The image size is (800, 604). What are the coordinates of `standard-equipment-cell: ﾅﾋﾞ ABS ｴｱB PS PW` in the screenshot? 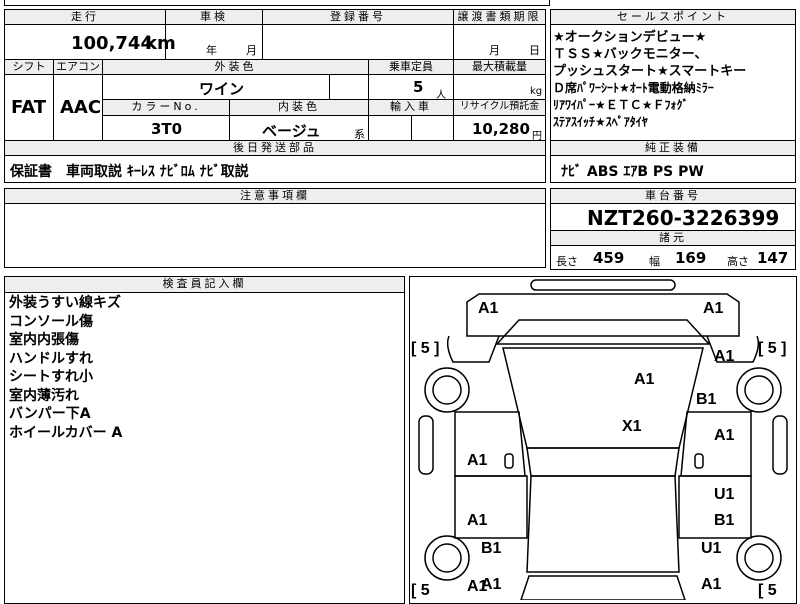 It's located at (673, 169).